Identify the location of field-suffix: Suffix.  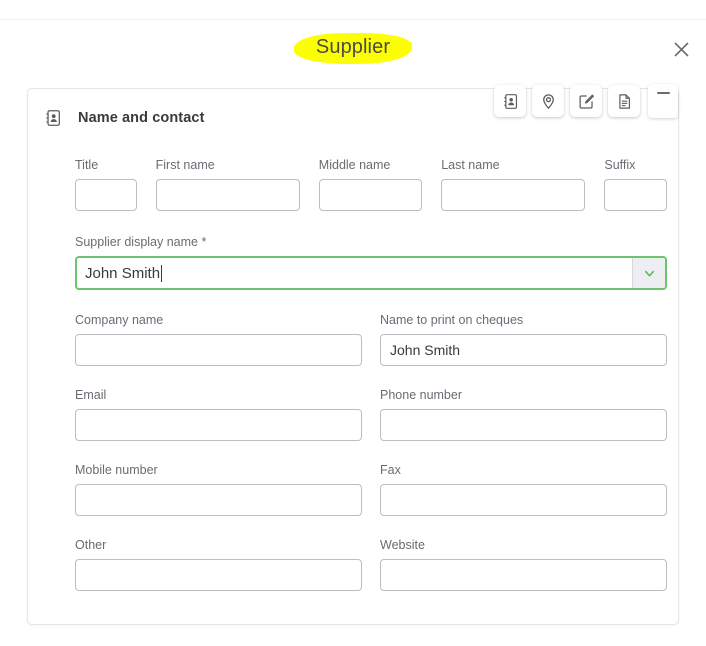
(635, 184).